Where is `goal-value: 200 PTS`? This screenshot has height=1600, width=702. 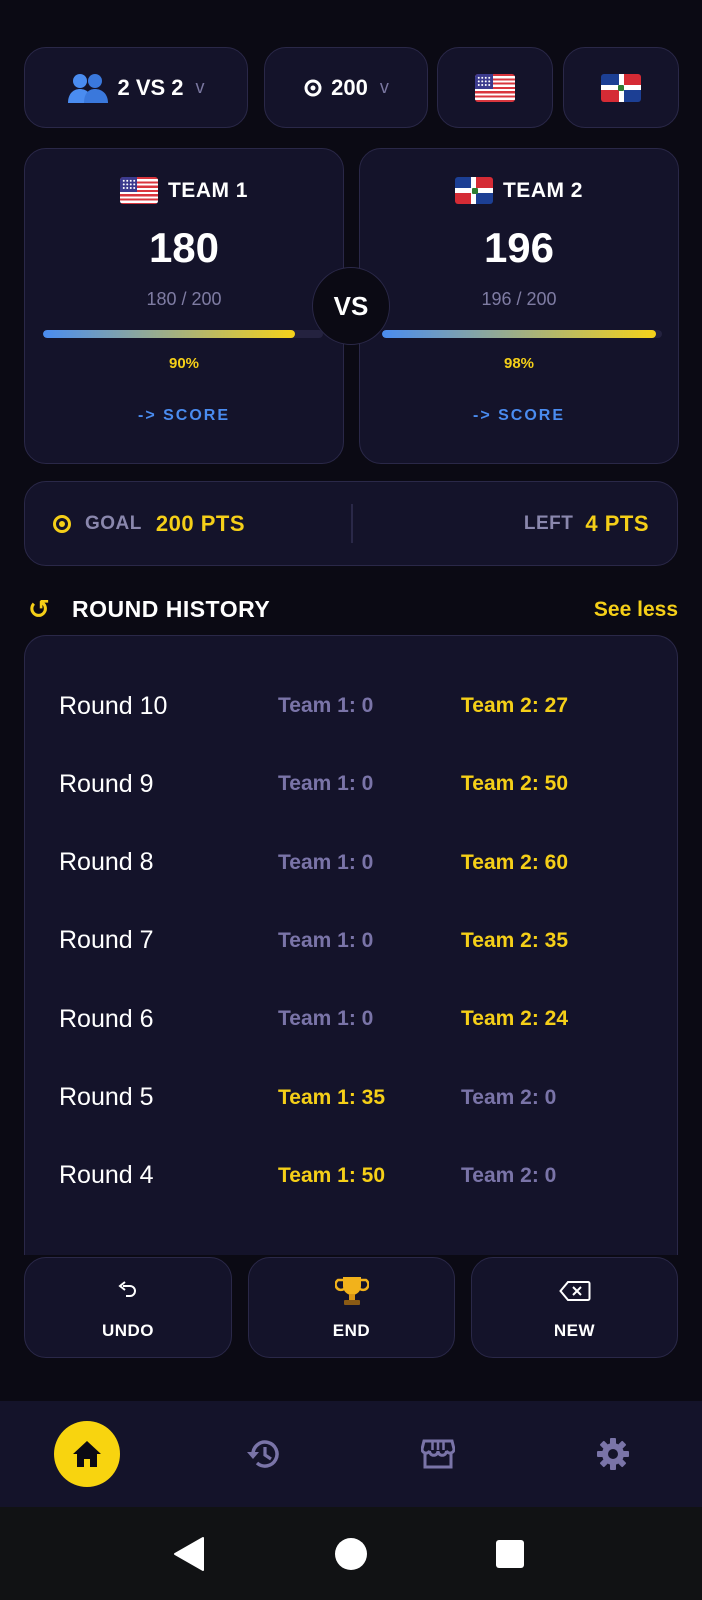 goal-value: 200 PTS is located at coordinates (200, 523).